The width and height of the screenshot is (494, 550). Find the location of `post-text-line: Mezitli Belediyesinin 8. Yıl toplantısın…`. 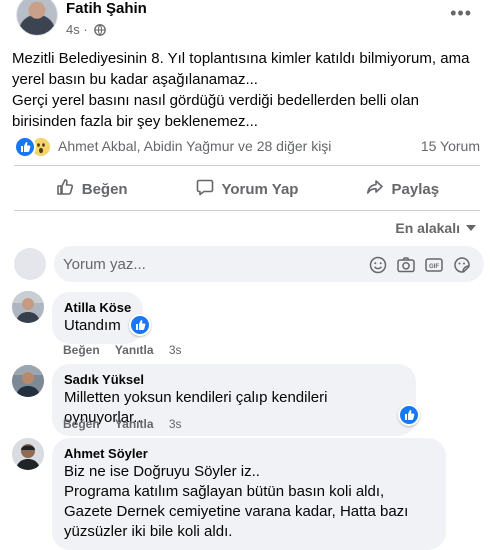

post-text-line: Mezitli Belediyesinin 8. Yıl toplantısın… is located at coordinates (241, 58).